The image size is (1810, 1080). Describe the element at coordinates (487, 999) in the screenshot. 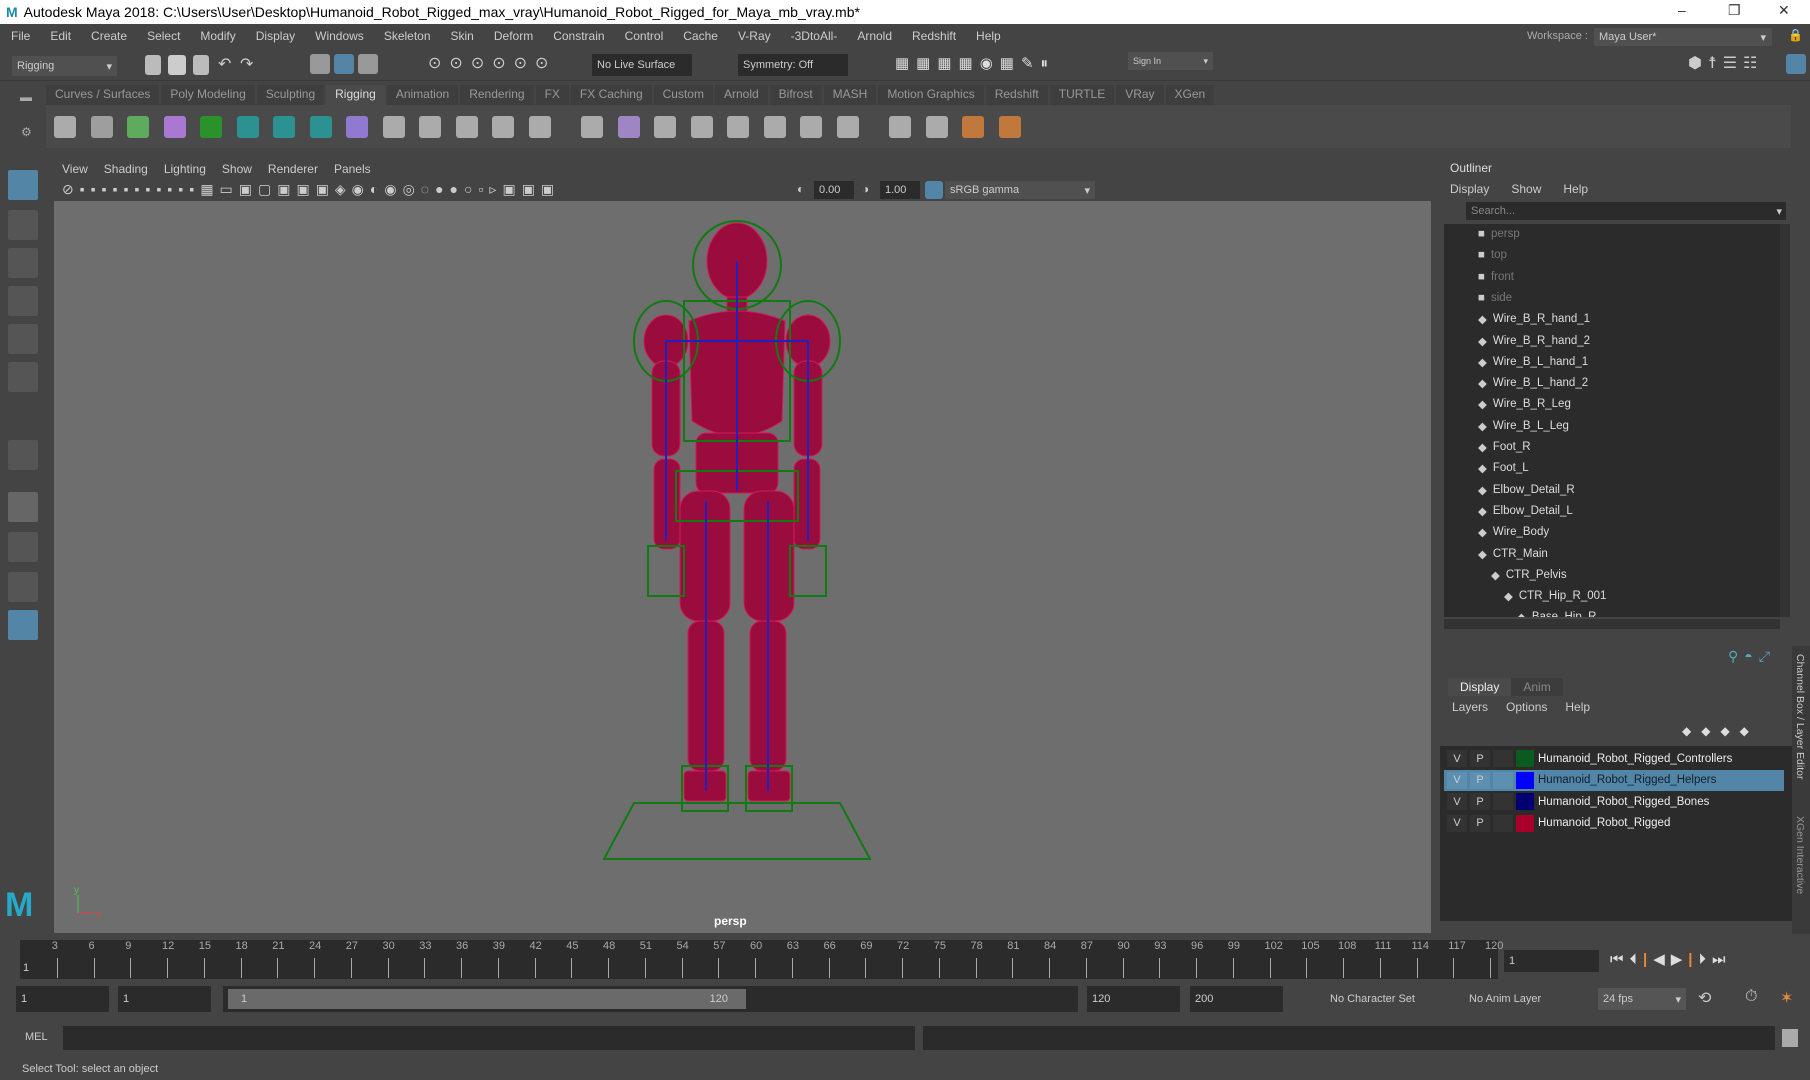

I see `range-slider: 1 120` at that location.